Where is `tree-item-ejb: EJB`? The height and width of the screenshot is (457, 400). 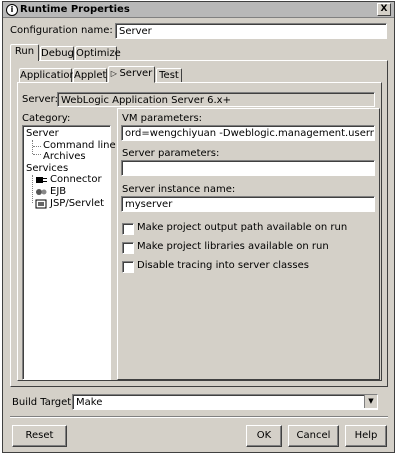 tree-item-ejb: EJB is located at coordinates (58, 191).